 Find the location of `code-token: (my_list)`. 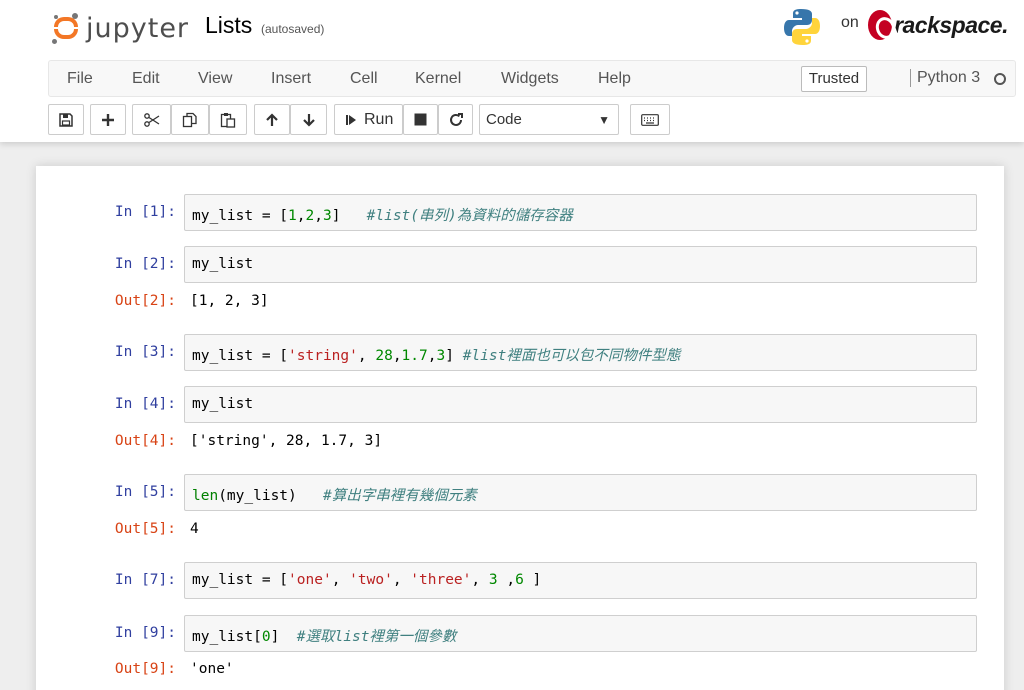

code-token: (my_list) is located at coordinates (270, 496).